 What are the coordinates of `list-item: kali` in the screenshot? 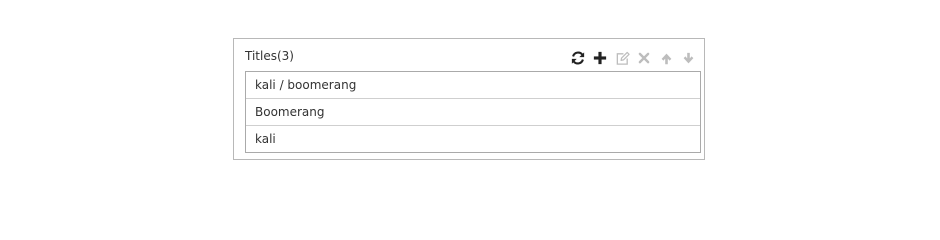 It's located at (473, 139).